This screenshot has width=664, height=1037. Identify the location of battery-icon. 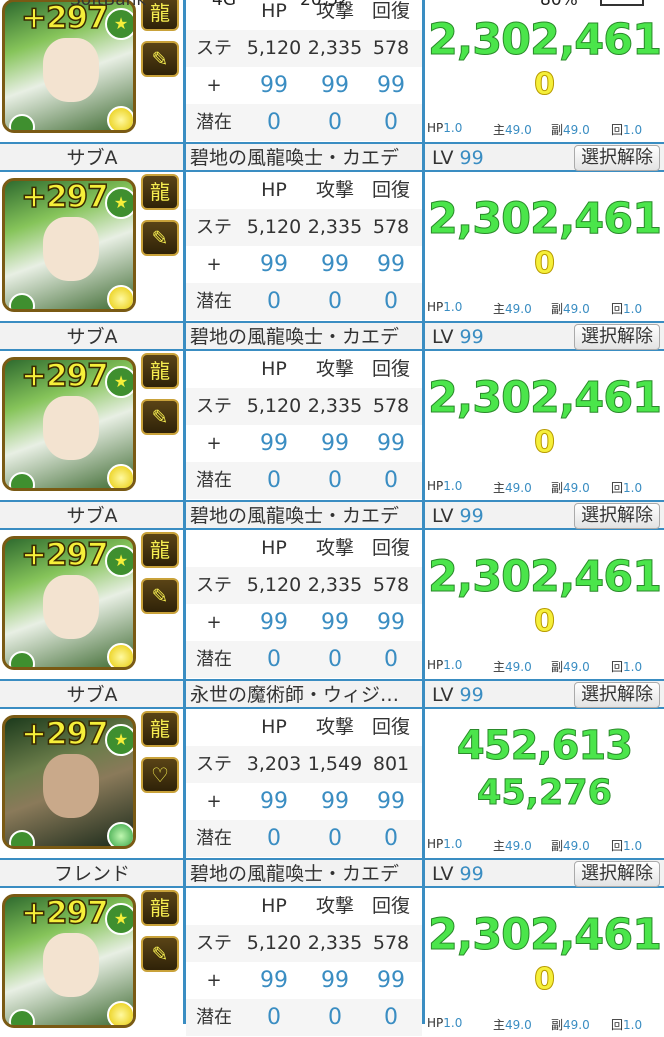
(622, 3).